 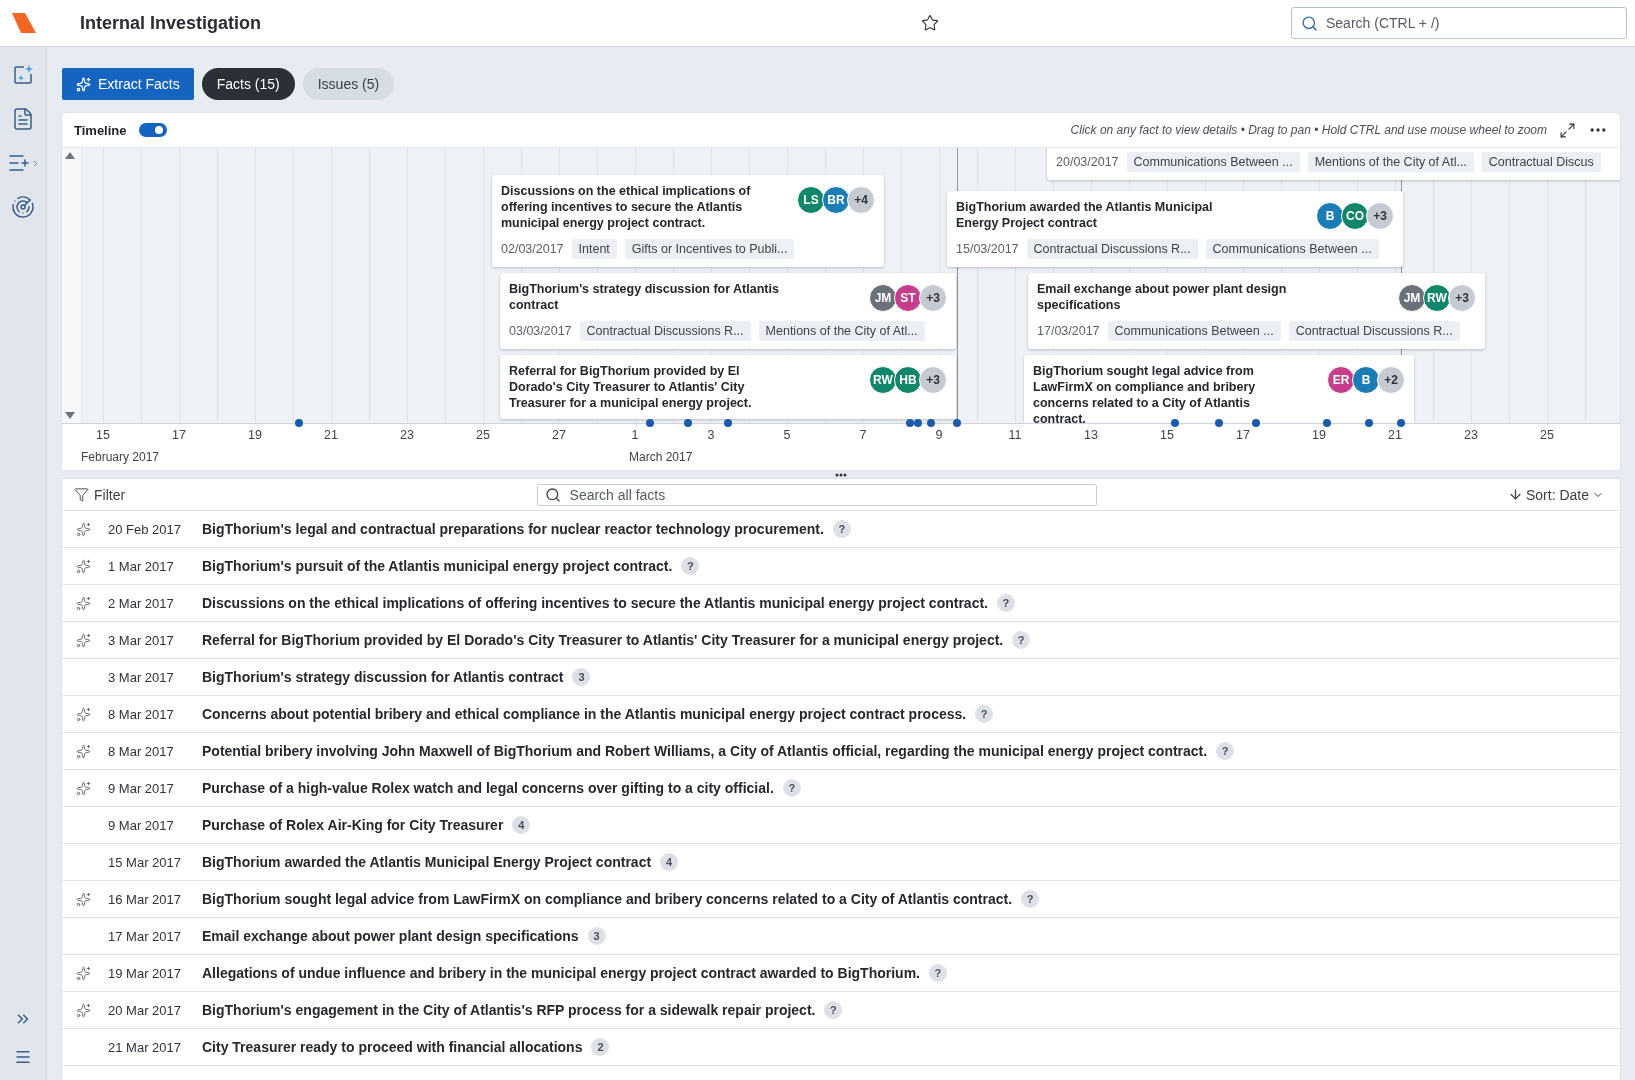 What do you see at coordinates (128, 84) in the screenshot?
I see `extract-facts-button: Extract Facts` at bounding box center [128, 84].